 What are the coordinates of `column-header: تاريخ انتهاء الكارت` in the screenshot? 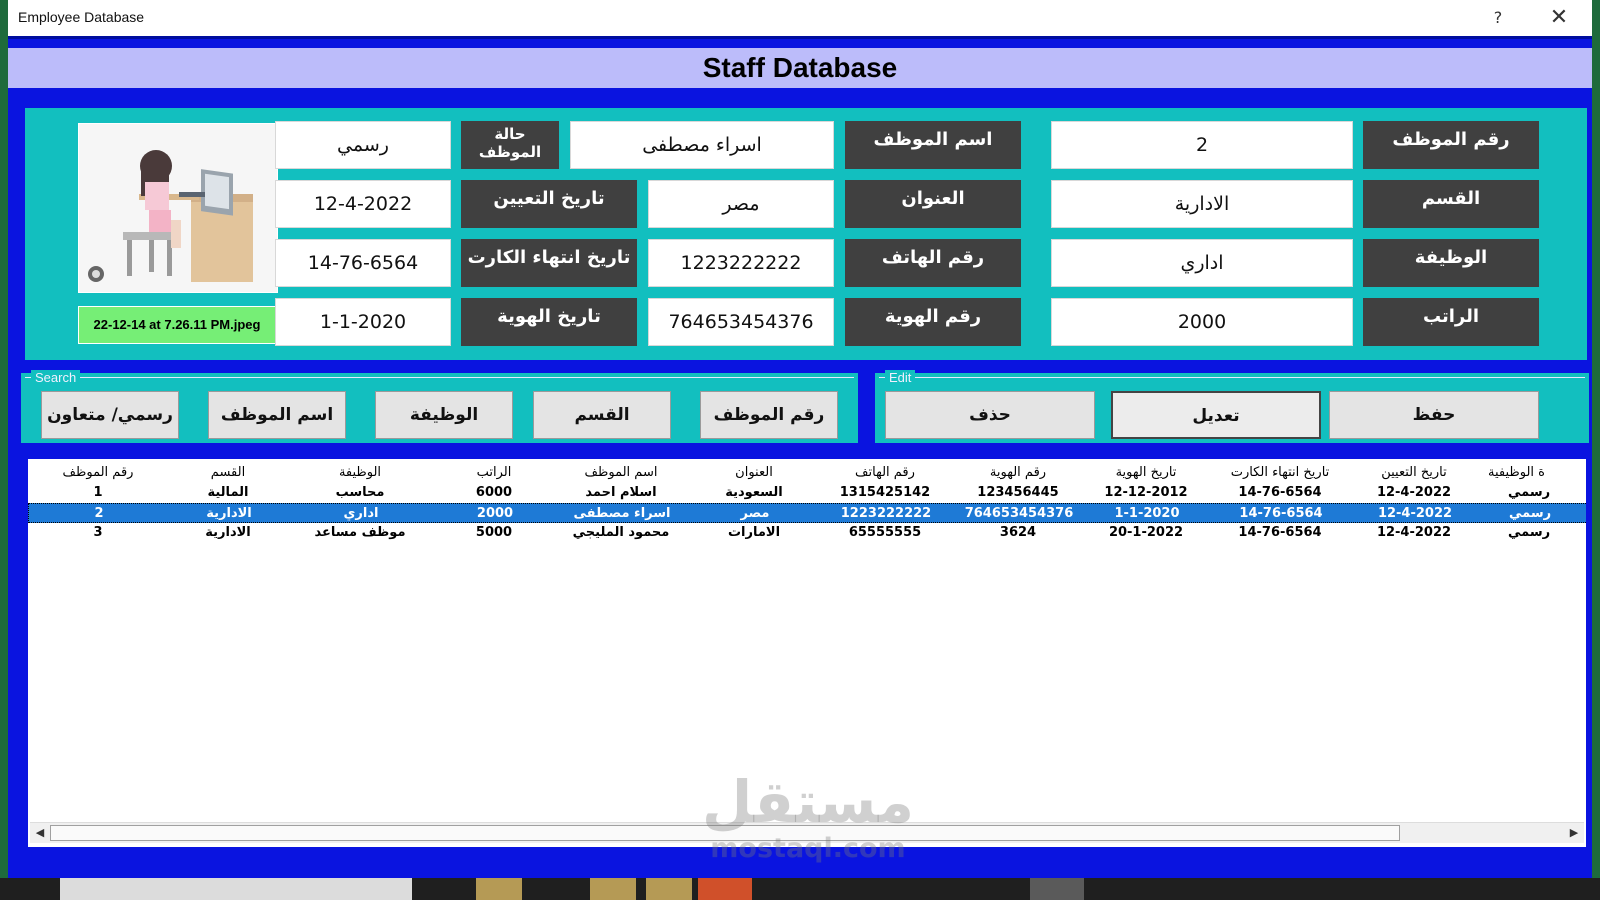 It's located at (1280, 473).